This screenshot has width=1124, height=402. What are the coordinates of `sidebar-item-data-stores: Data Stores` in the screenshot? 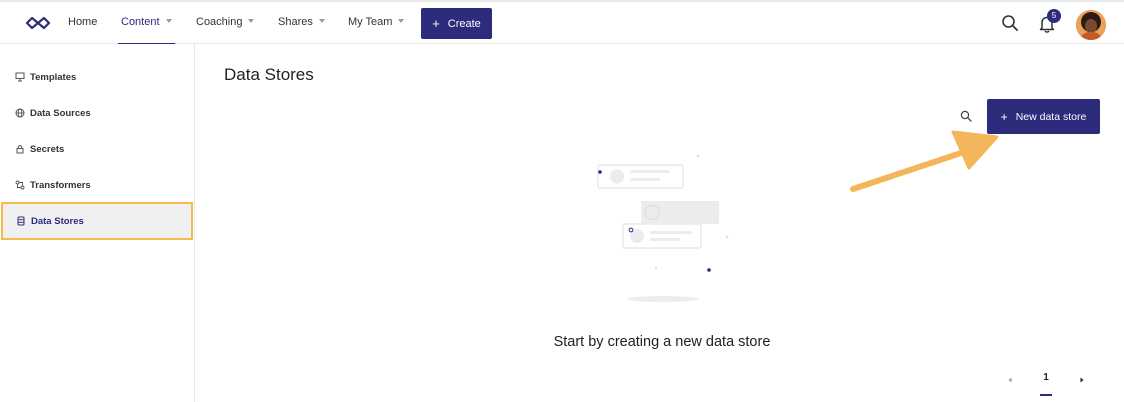 It's located at (97, 221).